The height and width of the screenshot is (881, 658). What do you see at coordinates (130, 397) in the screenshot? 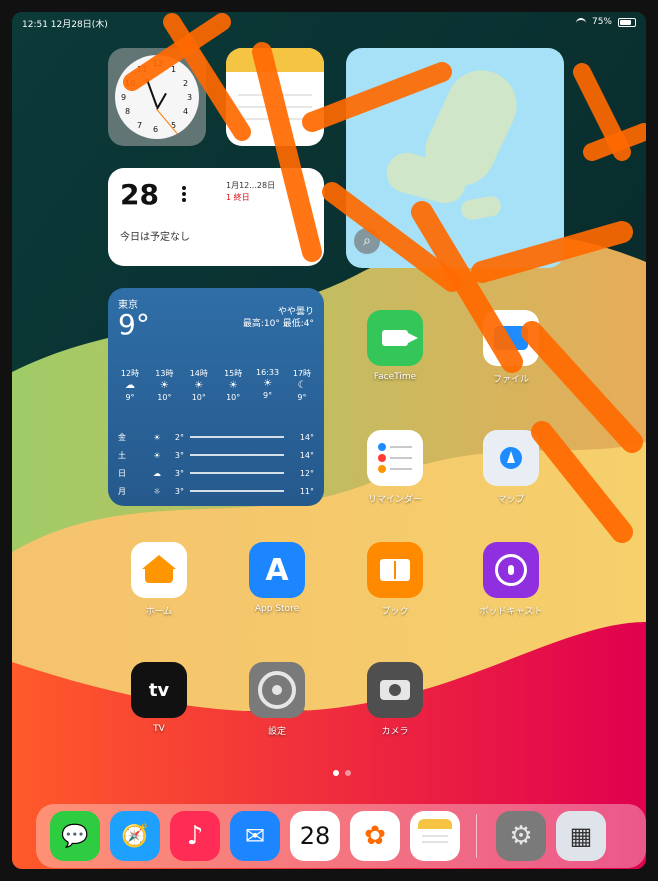
I see `weather-hour-temp: 9°` at bounding box center [130, 397].